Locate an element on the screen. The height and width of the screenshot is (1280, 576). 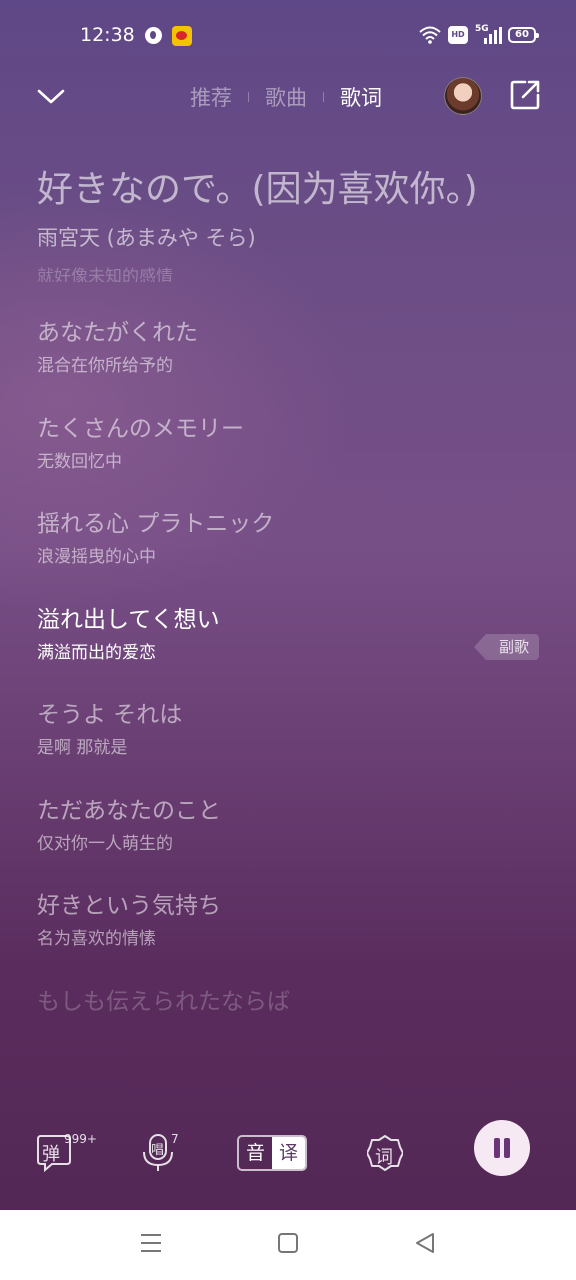
tab-recommend: 推荐 is located at coordinates (211, 97).